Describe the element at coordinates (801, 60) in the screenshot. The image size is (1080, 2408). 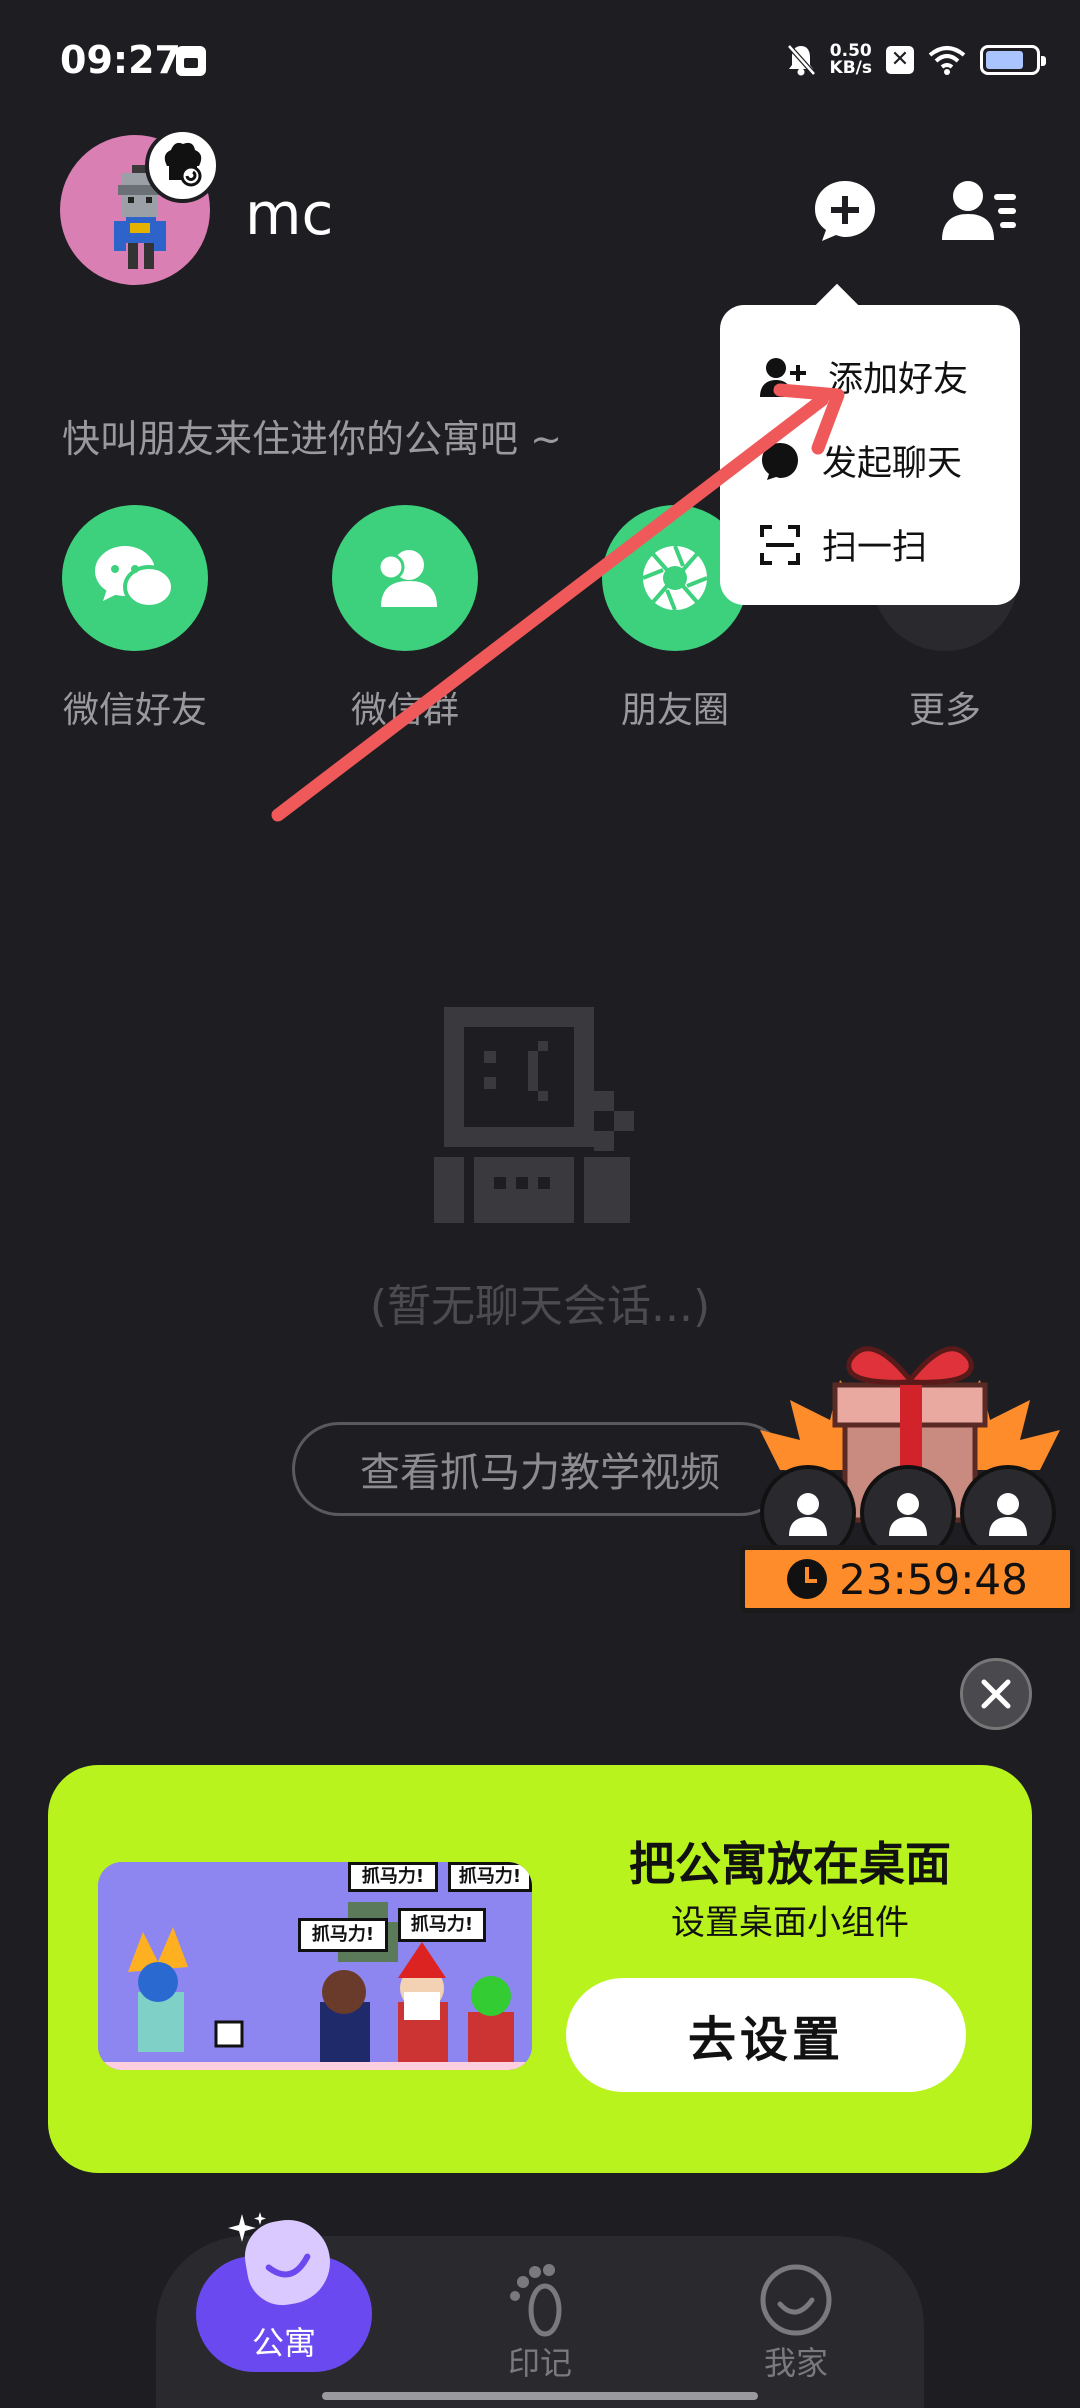
I see `mute-icon` at that location.